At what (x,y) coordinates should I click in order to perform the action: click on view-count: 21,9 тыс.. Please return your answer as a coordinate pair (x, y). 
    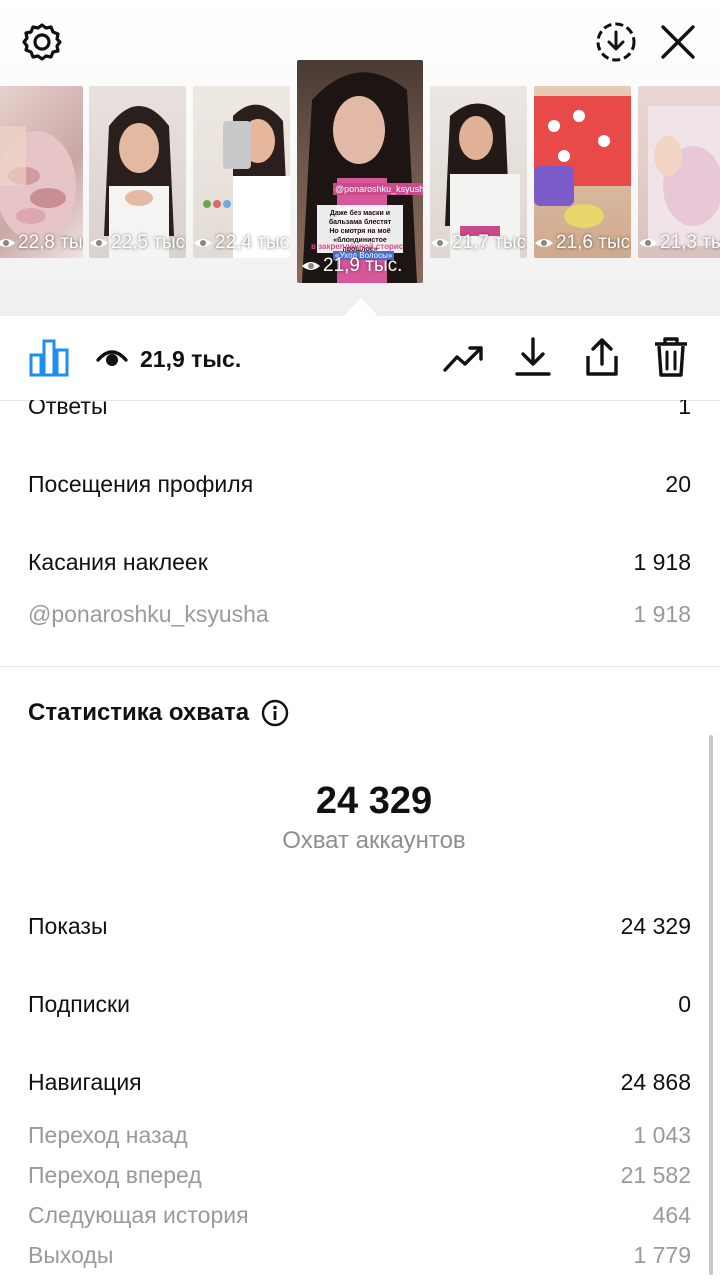
    Looking at the image, I should click on (362, 266).